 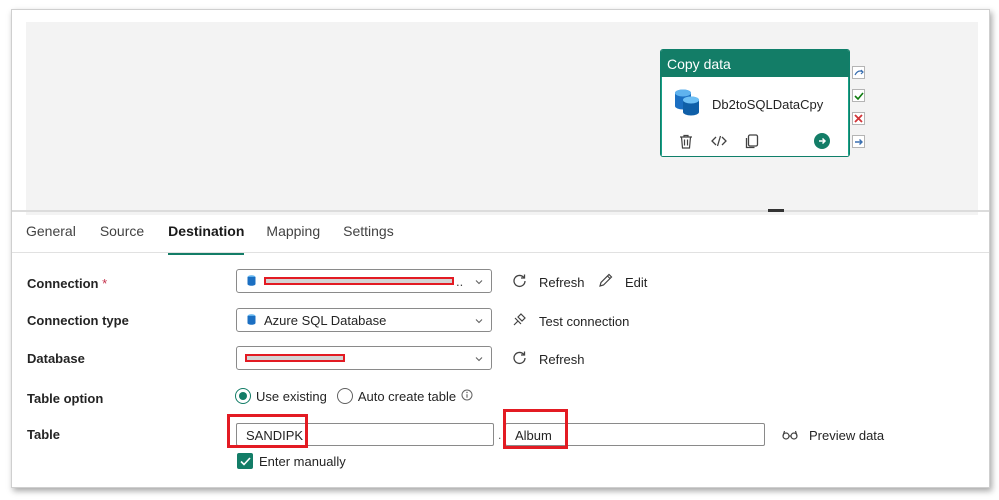 I want to click on info-icon, so click(x=467, y=396).